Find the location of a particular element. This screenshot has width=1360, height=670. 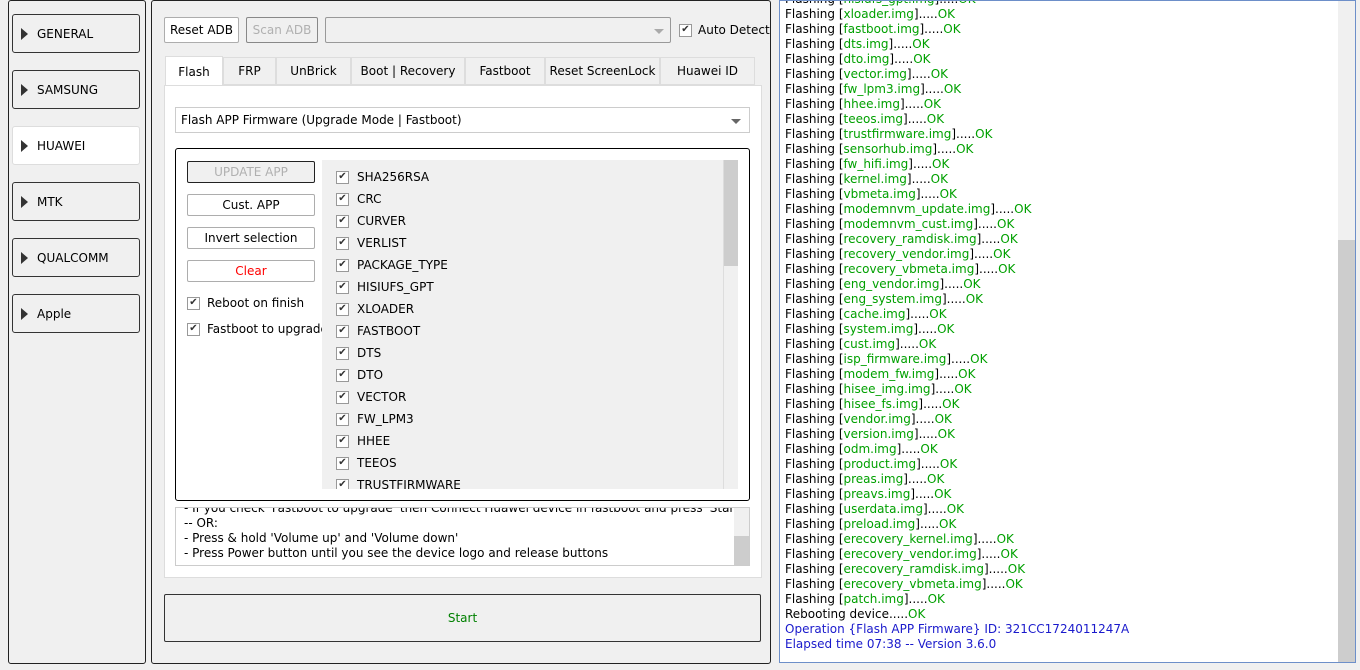

partition-label: PACKAGE_TYPE is located at coordinates (402, 265).